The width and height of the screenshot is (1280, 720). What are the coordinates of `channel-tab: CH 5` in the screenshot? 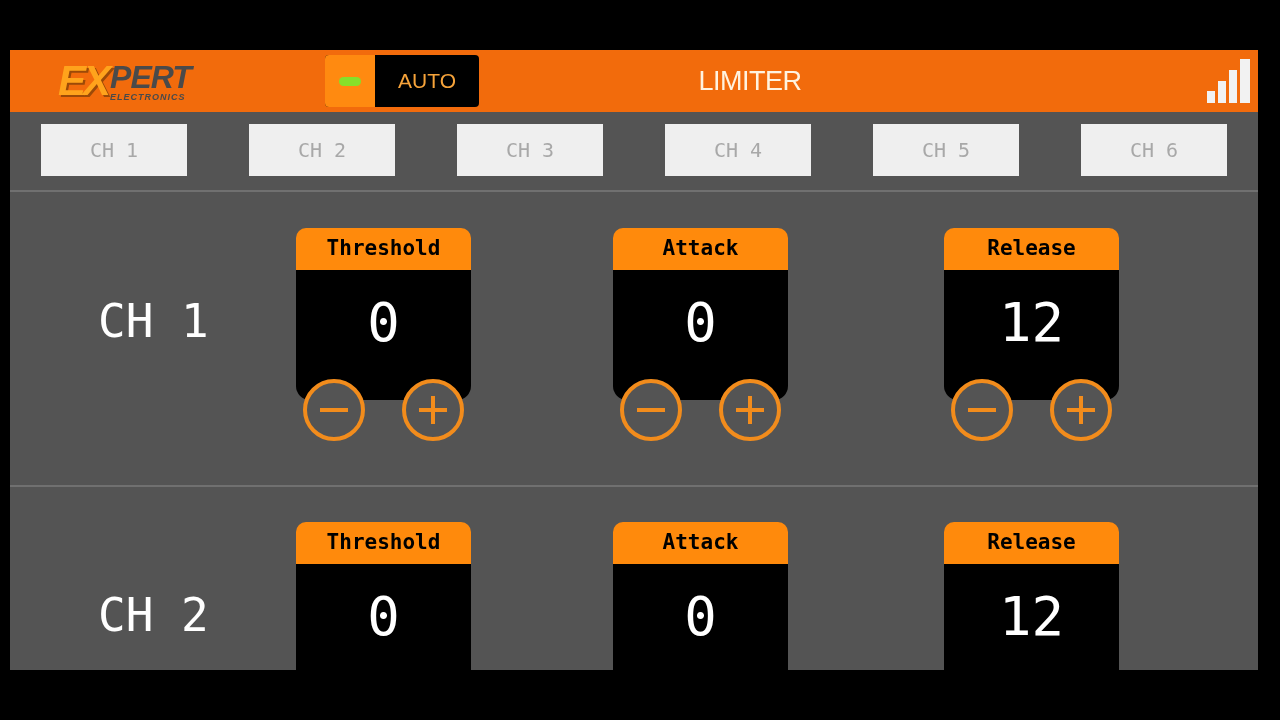 It's located at (946, 150).